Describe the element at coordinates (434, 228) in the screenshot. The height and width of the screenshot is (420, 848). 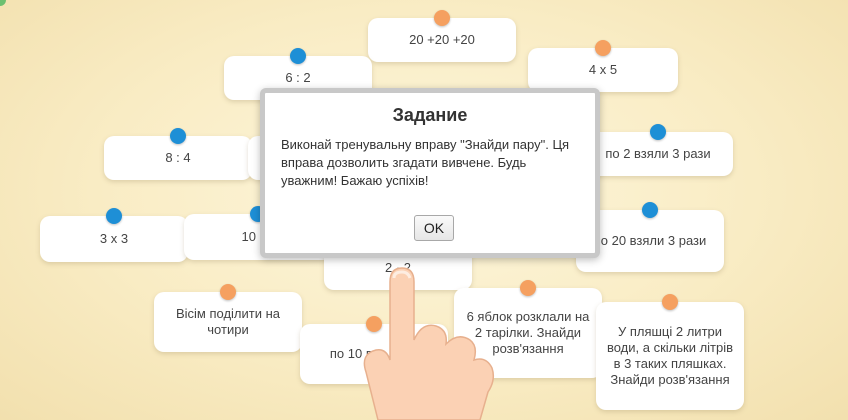
I see `ok-button: OK` at that location.